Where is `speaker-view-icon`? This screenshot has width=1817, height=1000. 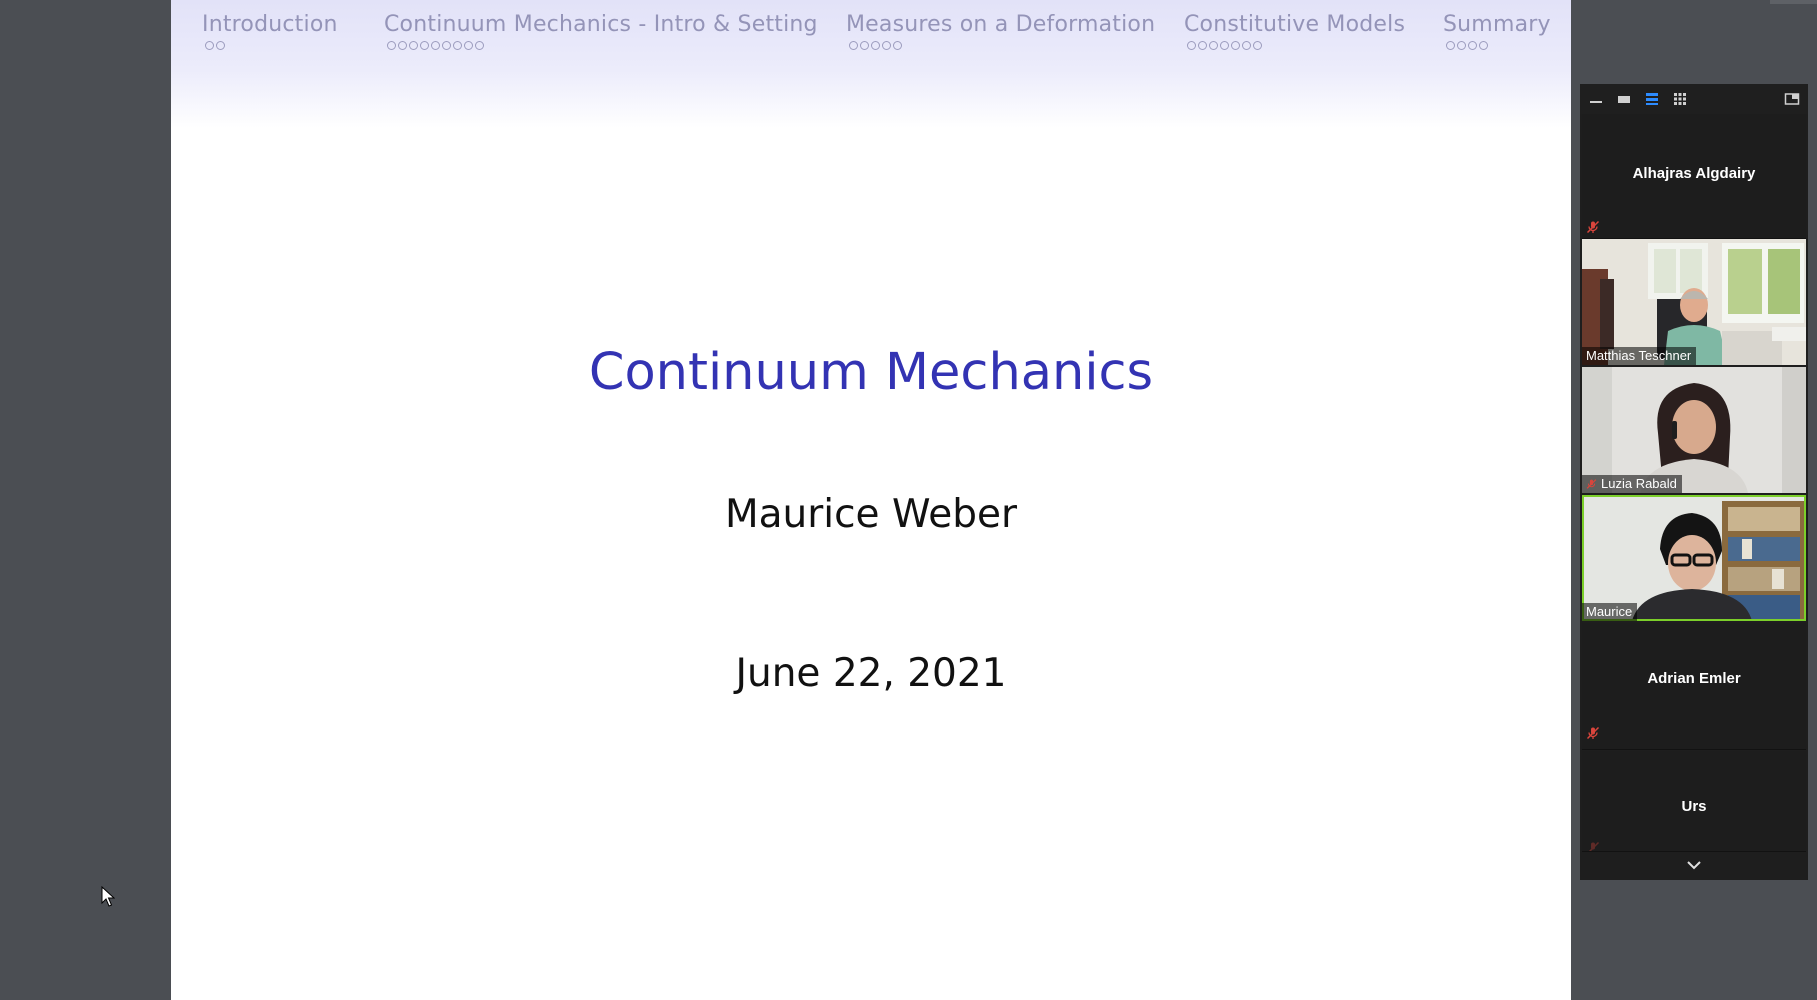 speaker-view-icon is located at coordinates (1652, 99).